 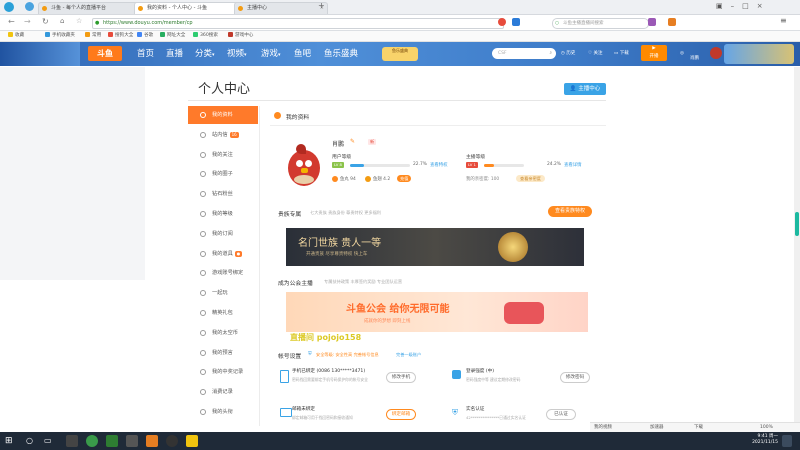 What do you see at coordinates (223, 333) in the screenshot?
I see `sidebar-item: 我的太空币` at bounding box center [223, 333].